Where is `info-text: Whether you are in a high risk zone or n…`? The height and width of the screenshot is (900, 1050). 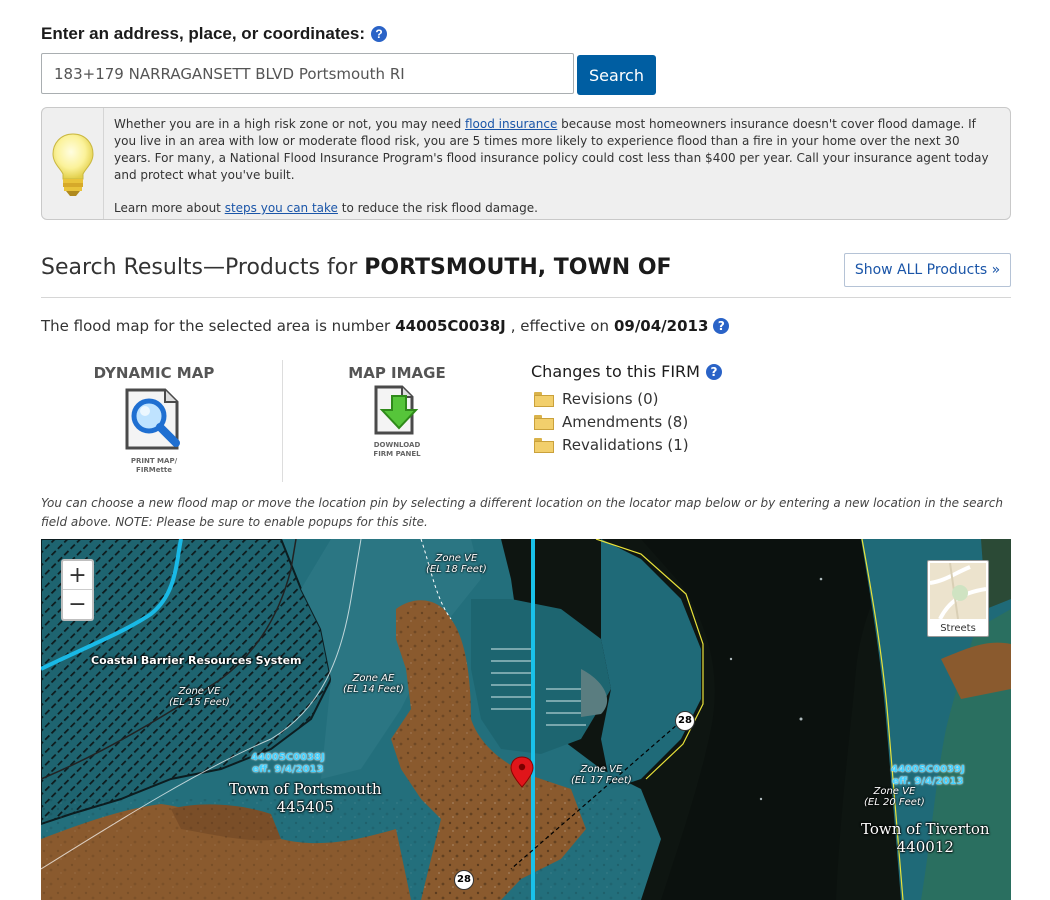
info-text: Whether you are in a high risk zone or n… is located at coordinates (551, 149).